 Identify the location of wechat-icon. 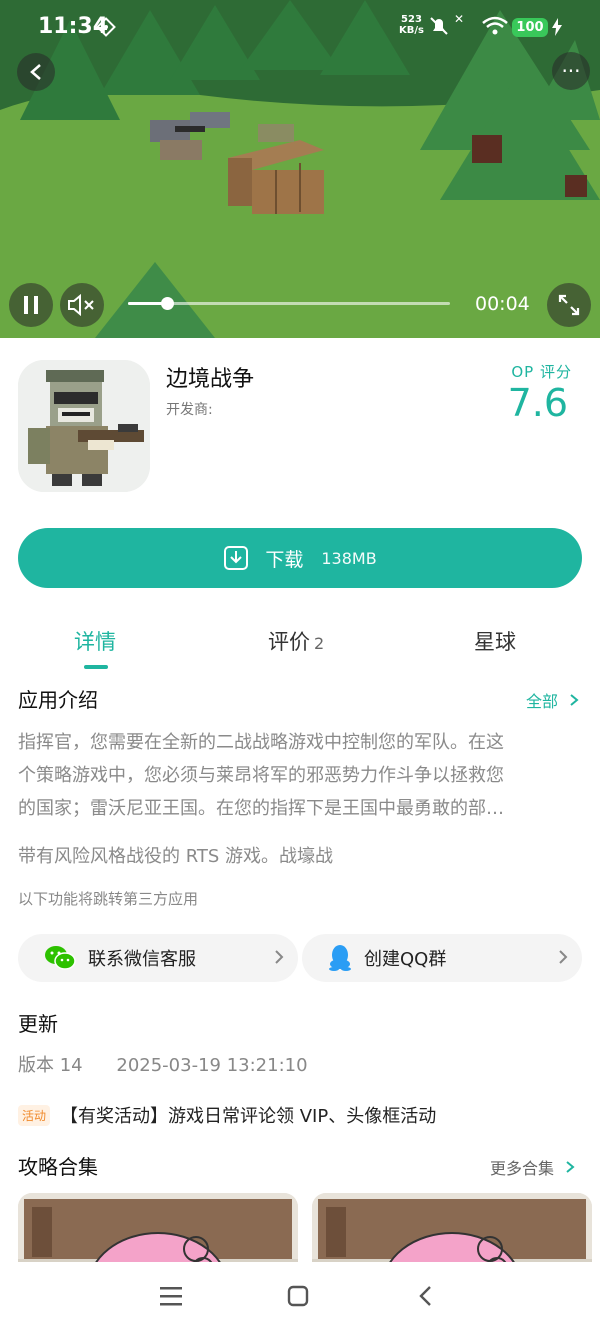
(60, 958).